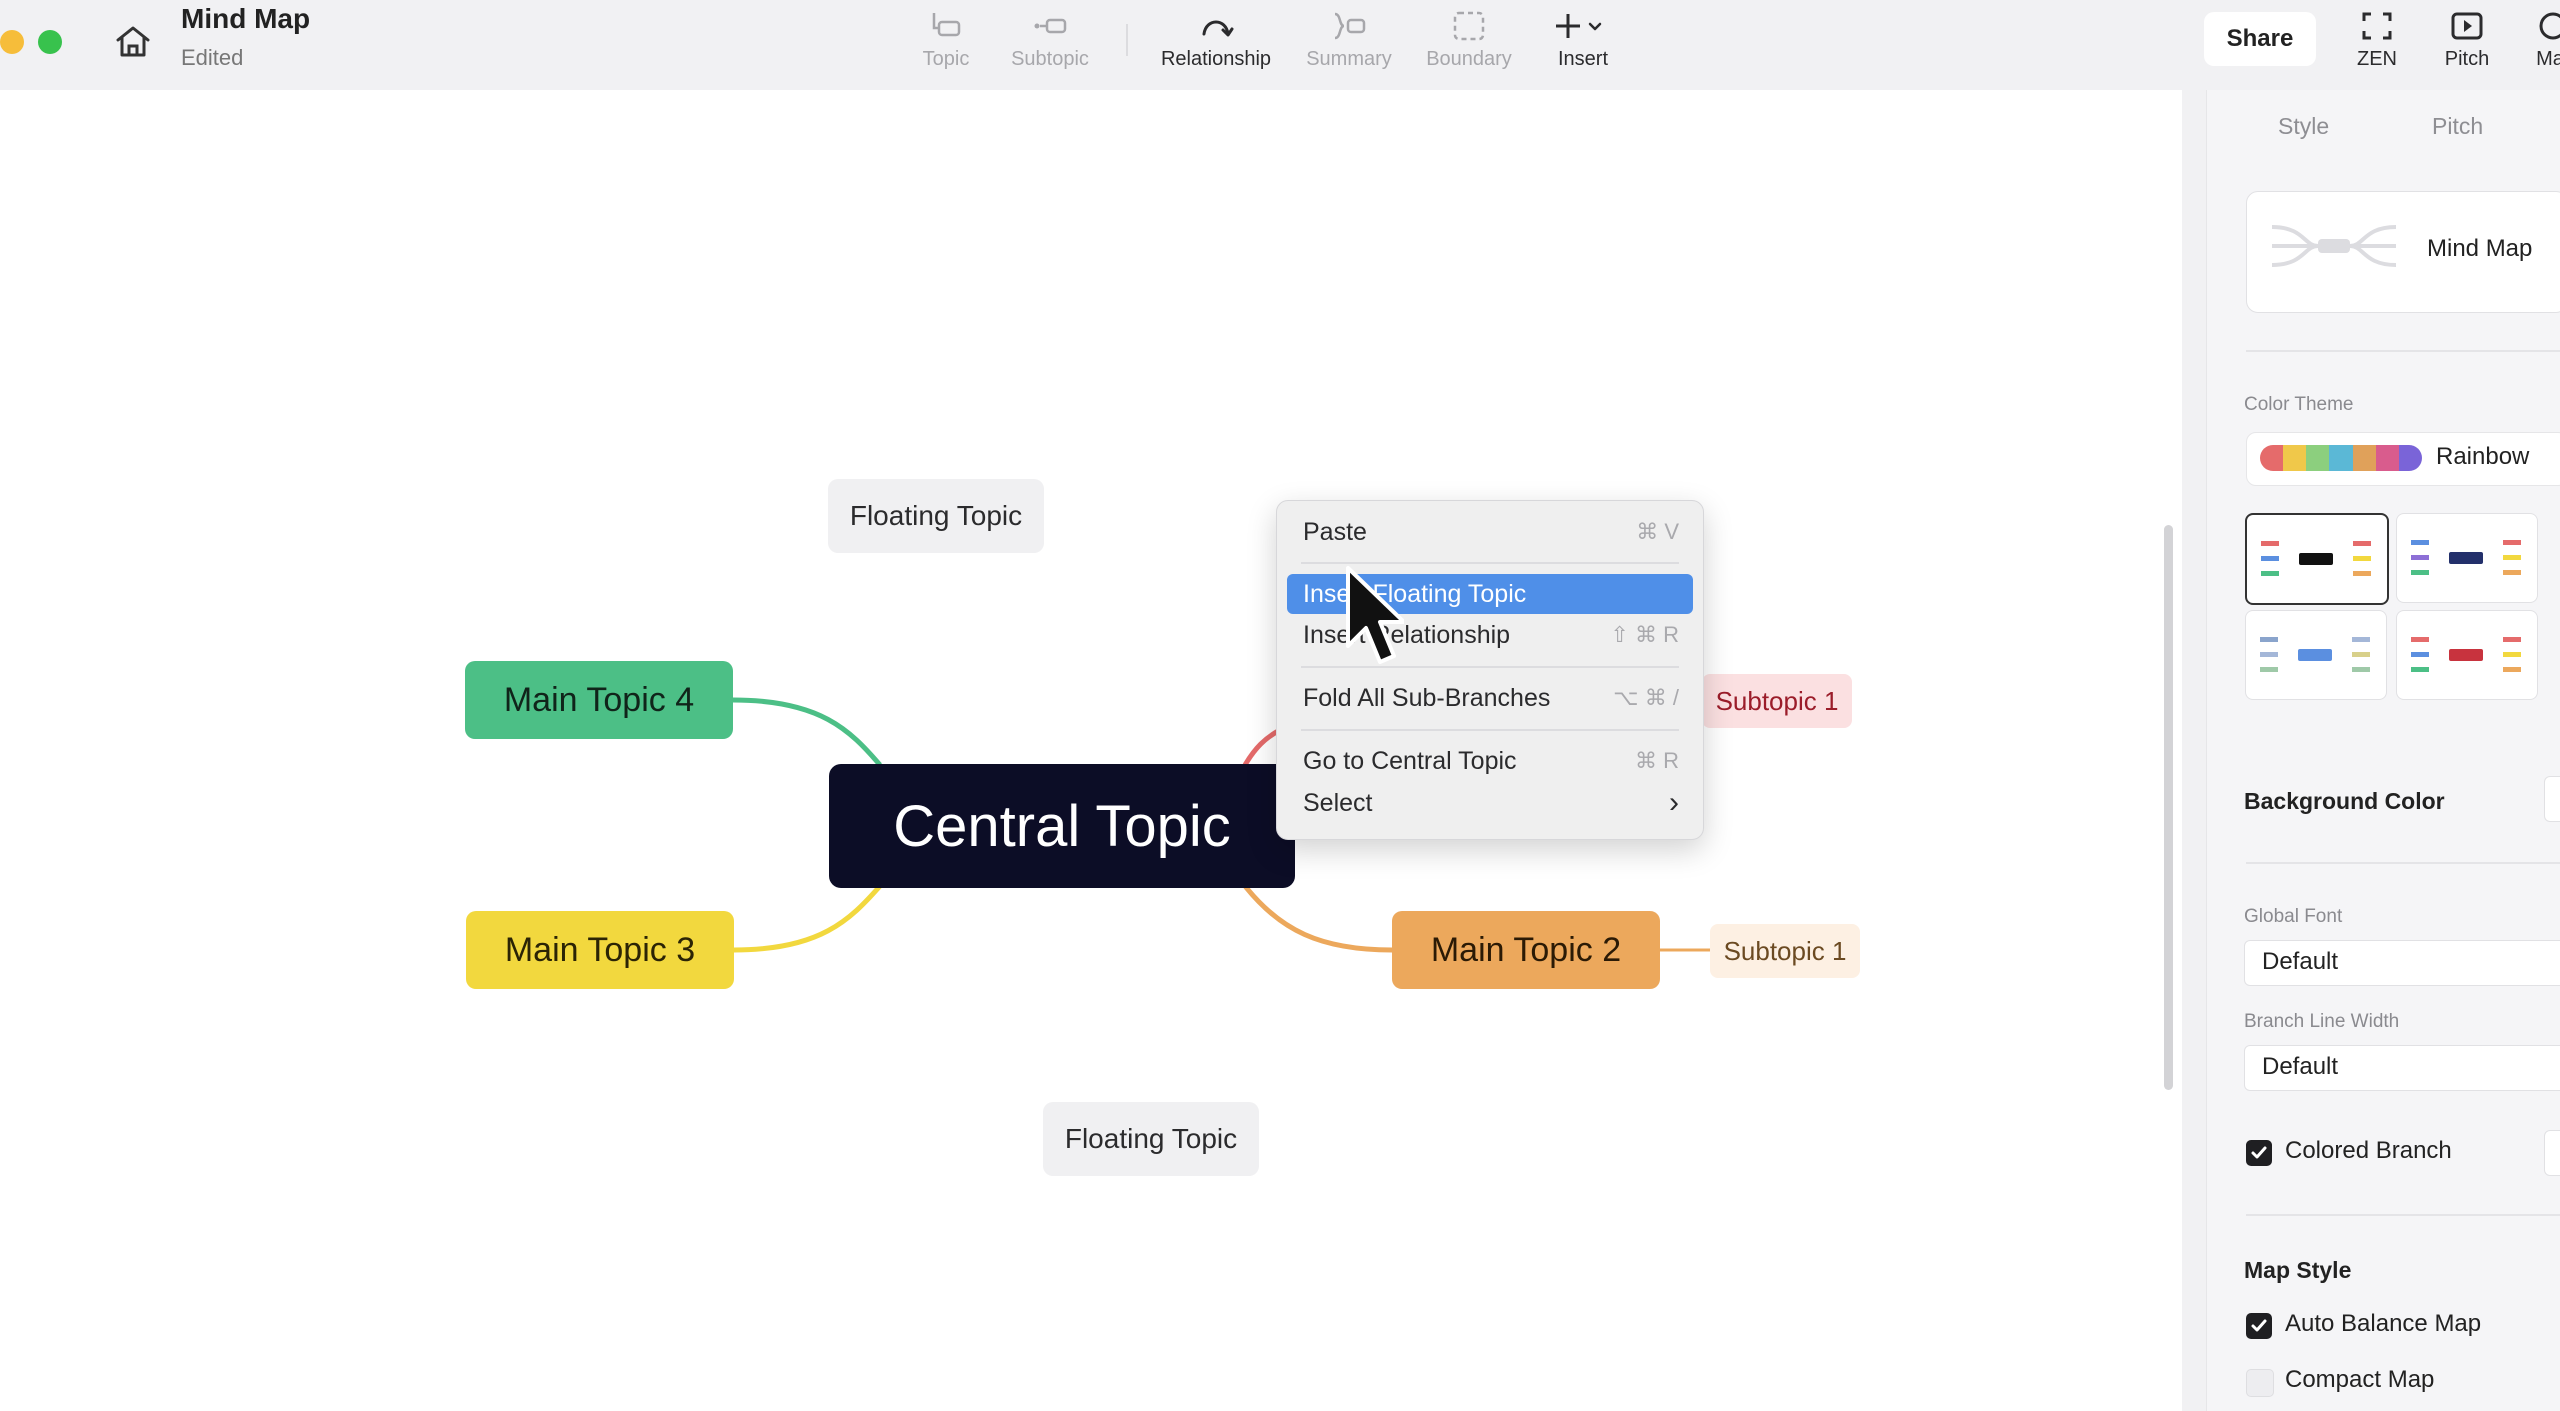  I want to click on compact-map-checkbox, so click(2260, 1383).